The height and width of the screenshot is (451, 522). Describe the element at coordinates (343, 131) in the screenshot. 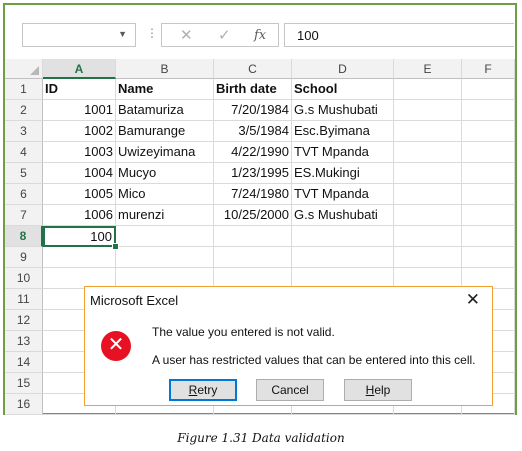

I see `cell-d3: Esc.Byimana` at that location.